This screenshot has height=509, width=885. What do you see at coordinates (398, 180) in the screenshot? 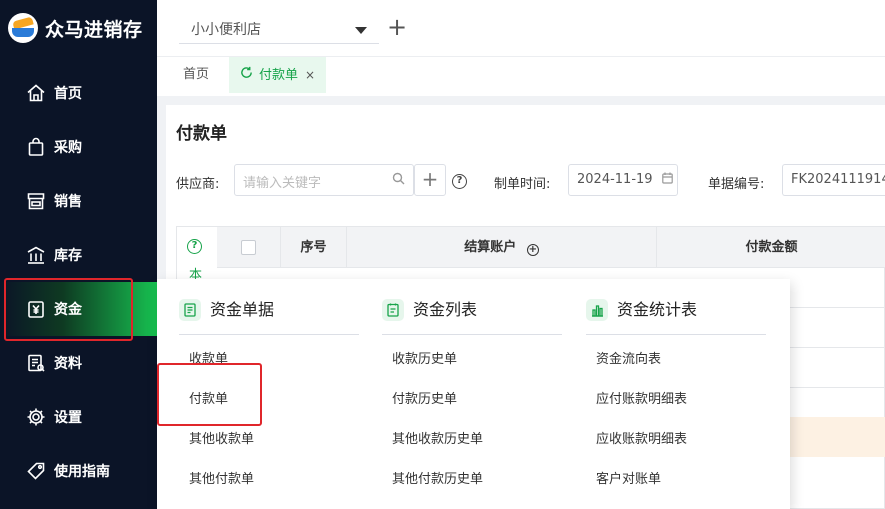
I see `search-icon` at bounding box center [398, 180].